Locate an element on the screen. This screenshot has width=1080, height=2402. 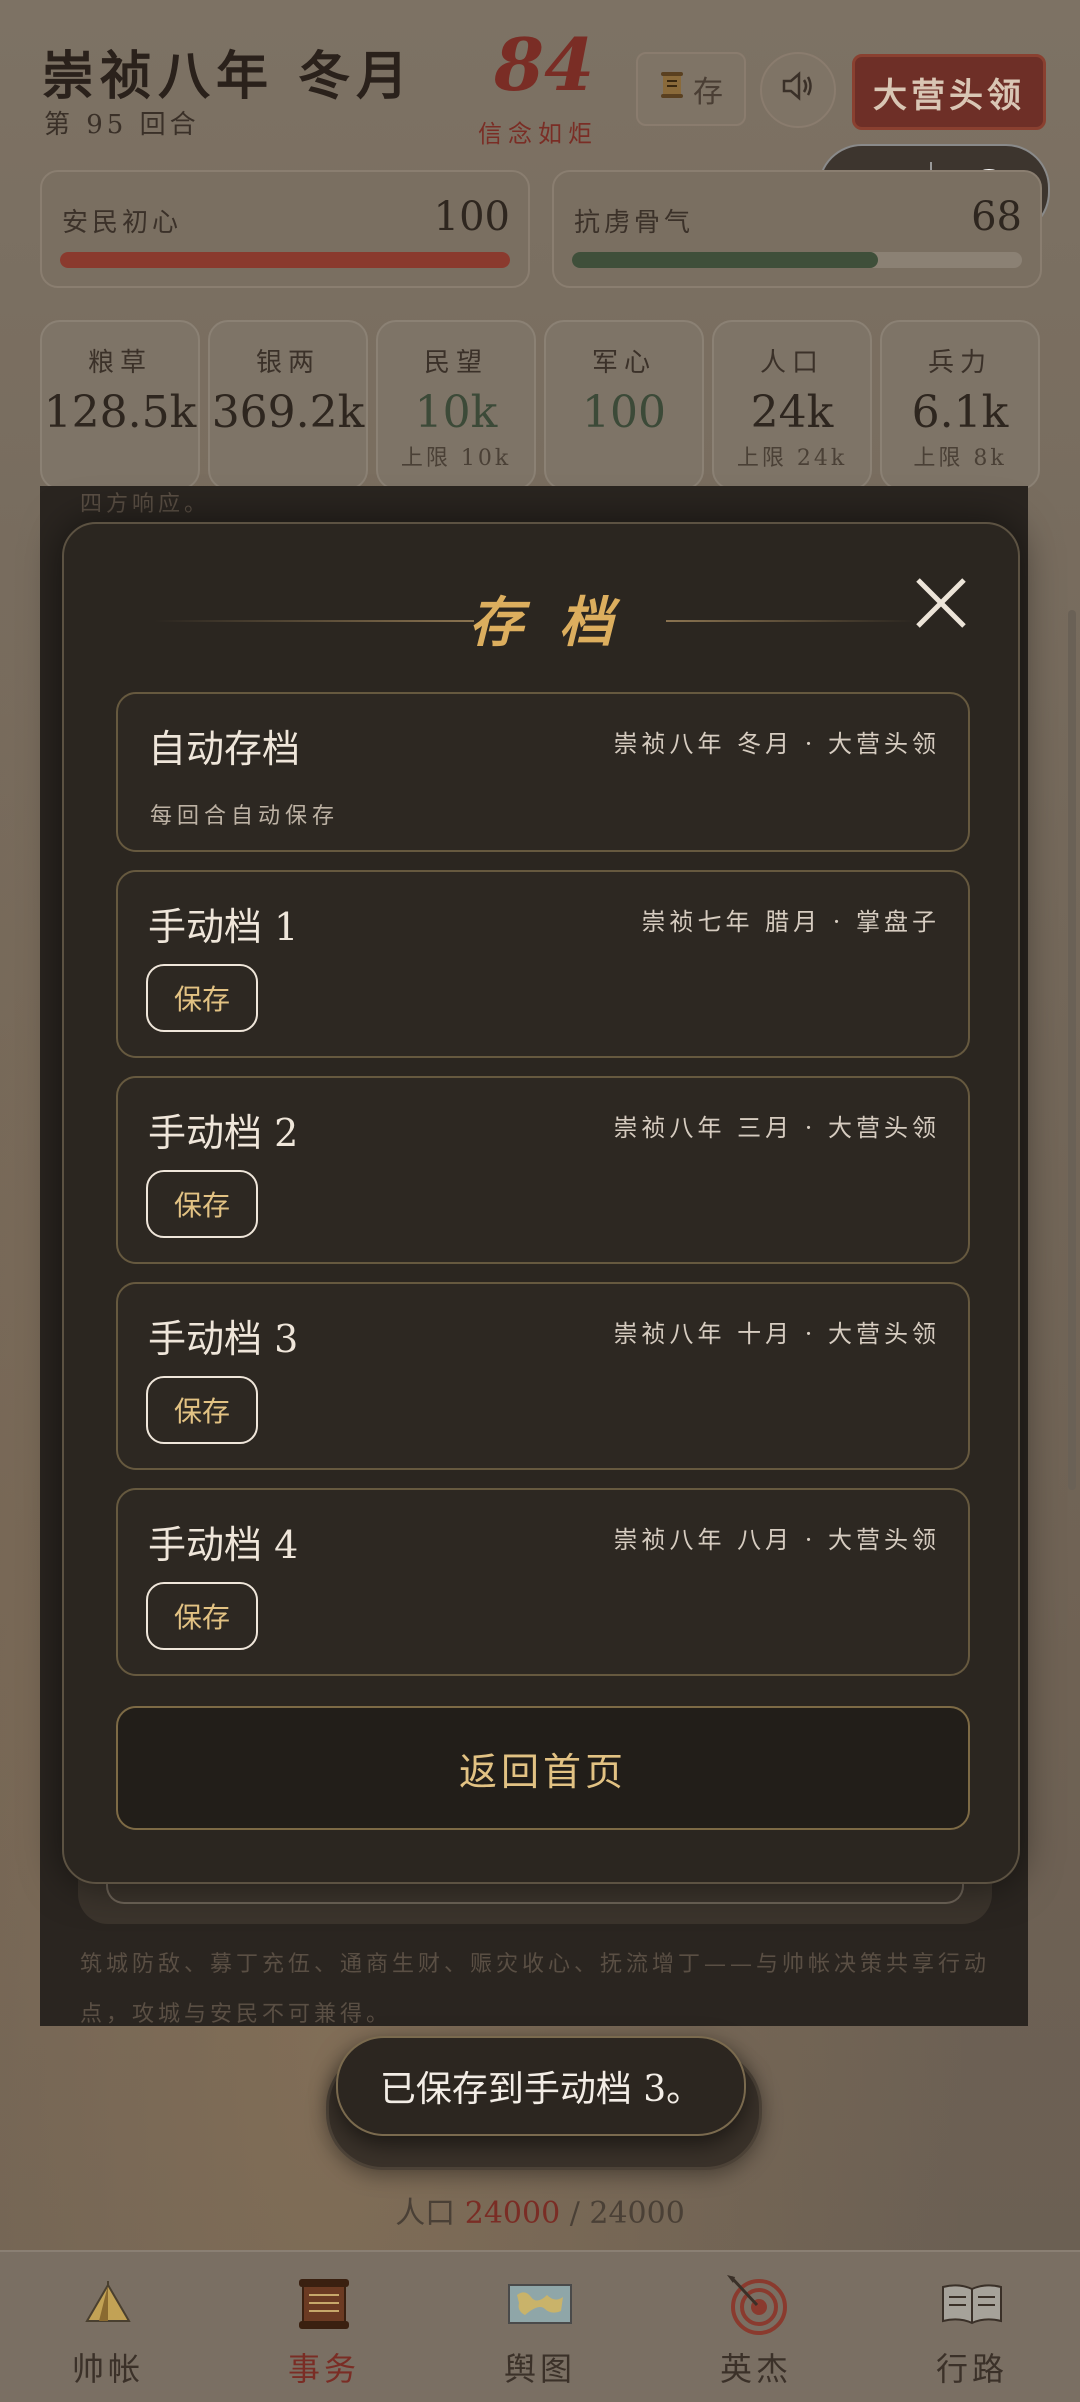
stat-value: 369.2k is located at coordinates (288, 412).